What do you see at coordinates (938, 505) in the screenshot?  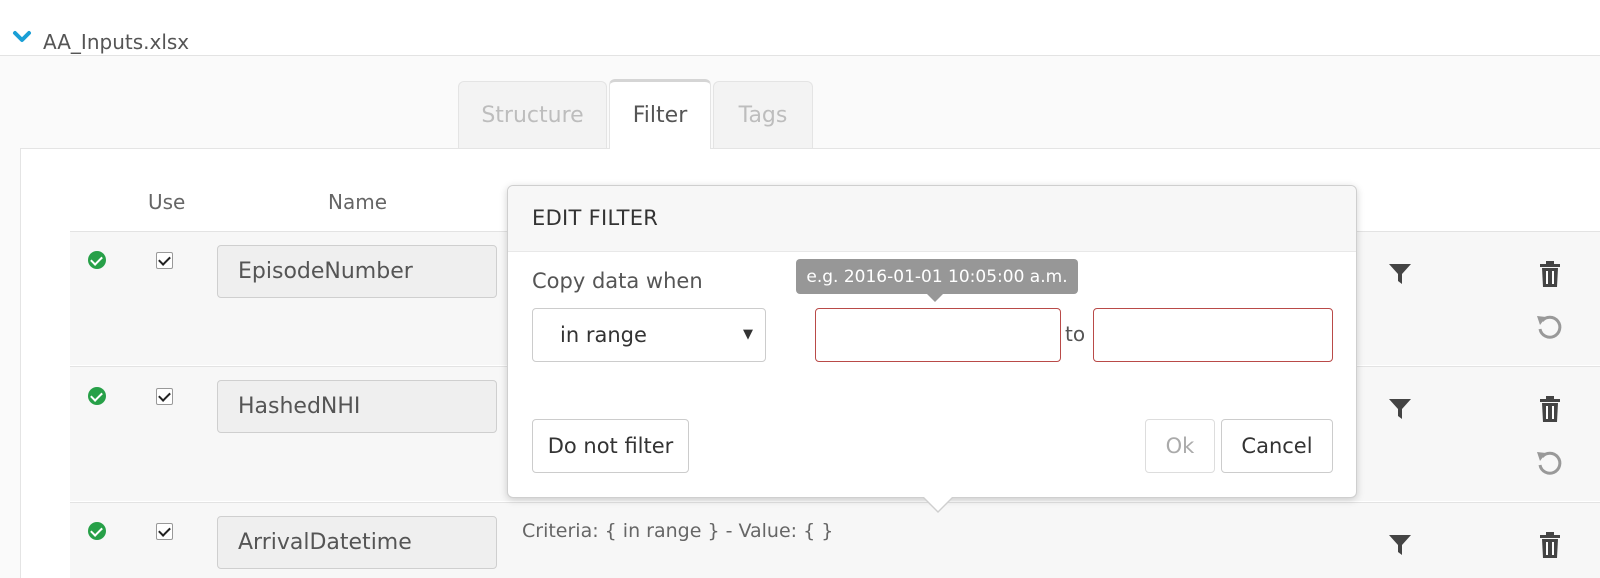 I see `dialog-pointer` at bounding box center [938, 505].